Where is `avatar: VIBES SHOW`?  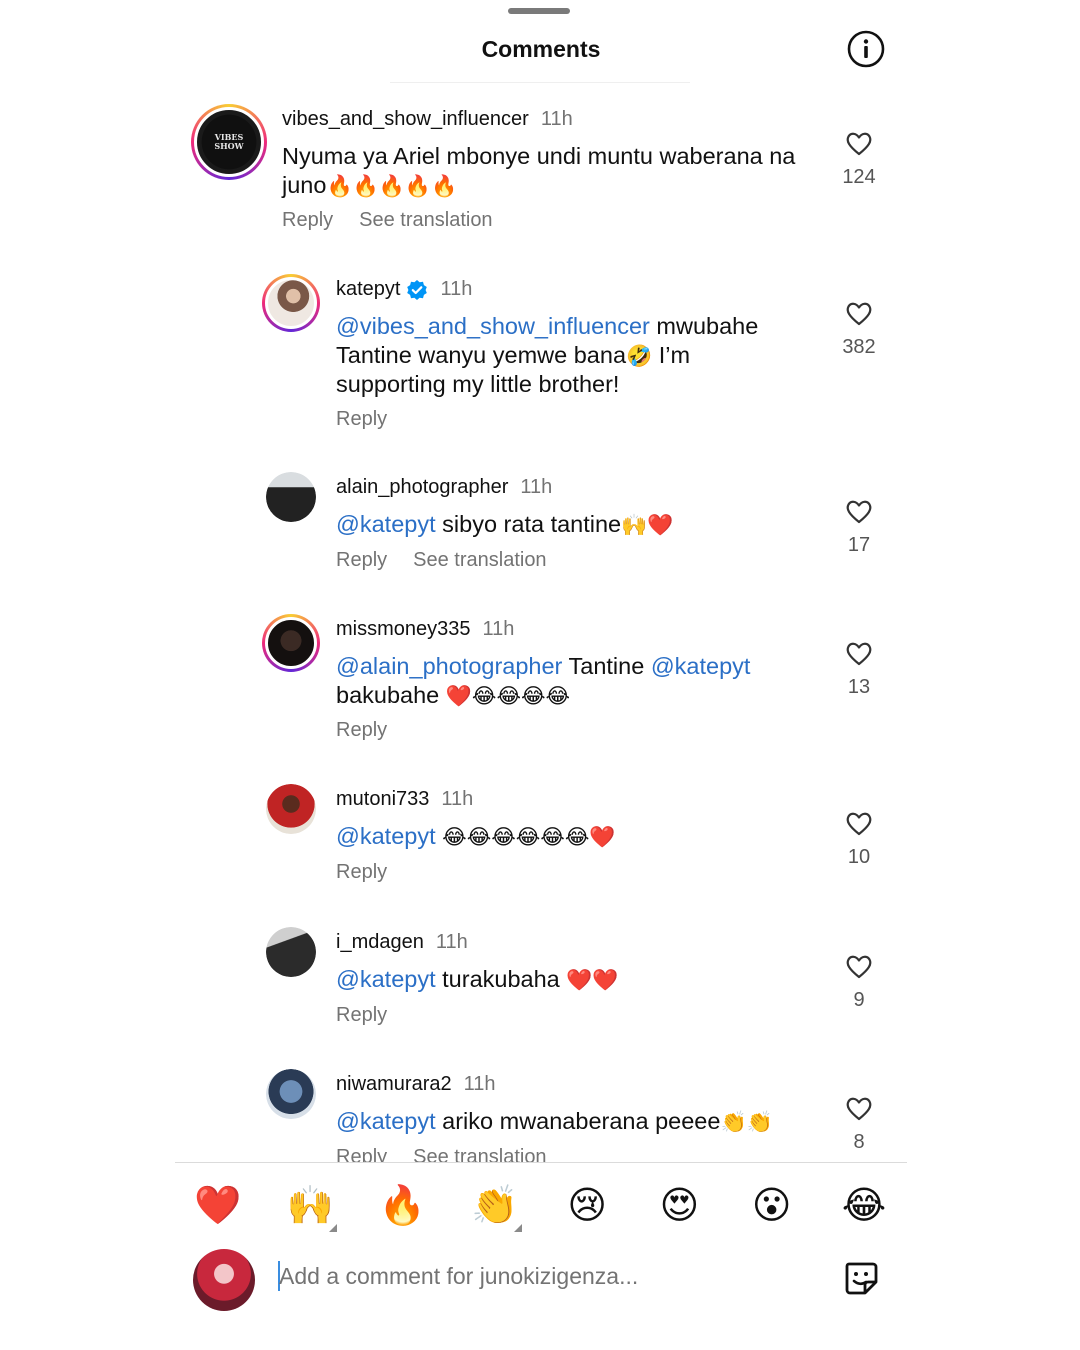
avatar: VIBES SHOW is located at coordinates (229, 142).